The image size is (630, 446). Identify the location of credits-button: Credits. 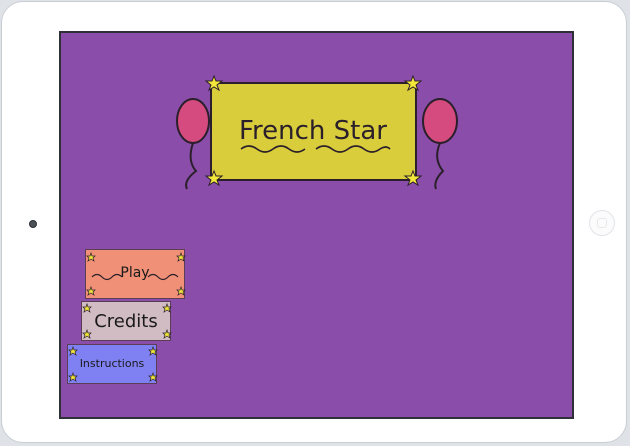
(126, 321).